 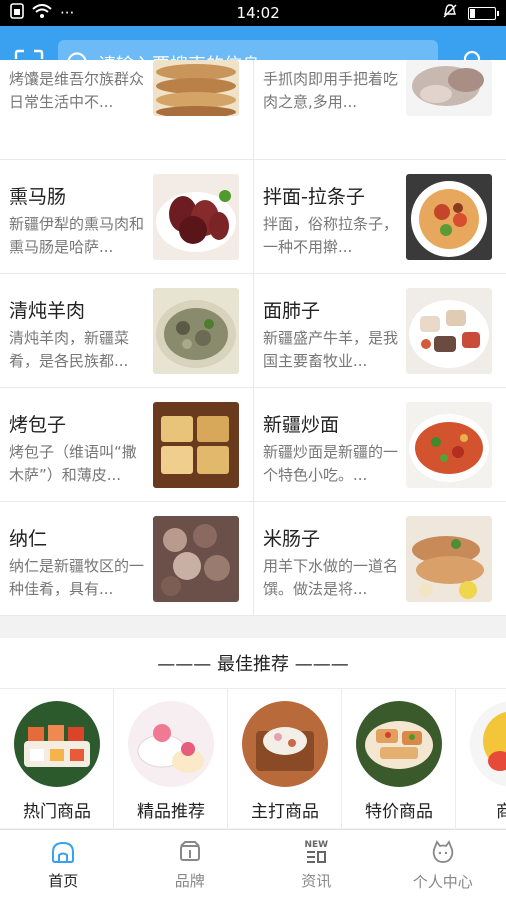 I want to click on category-label: 商家, so click(x=481, y=809).